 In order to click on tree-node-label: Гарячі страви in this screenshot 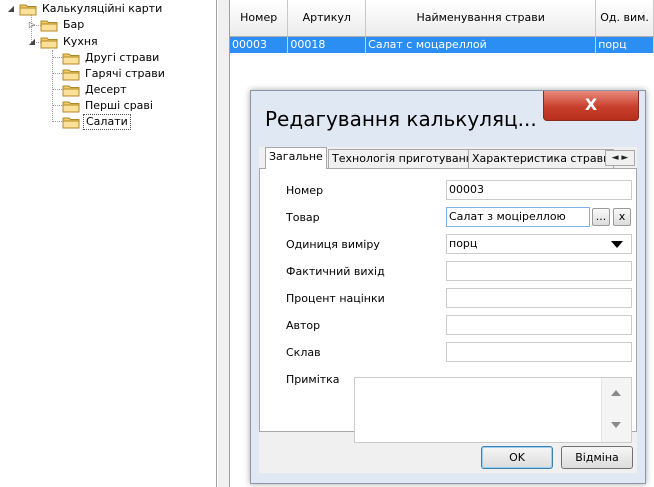, I will do `click(125, 73)`.